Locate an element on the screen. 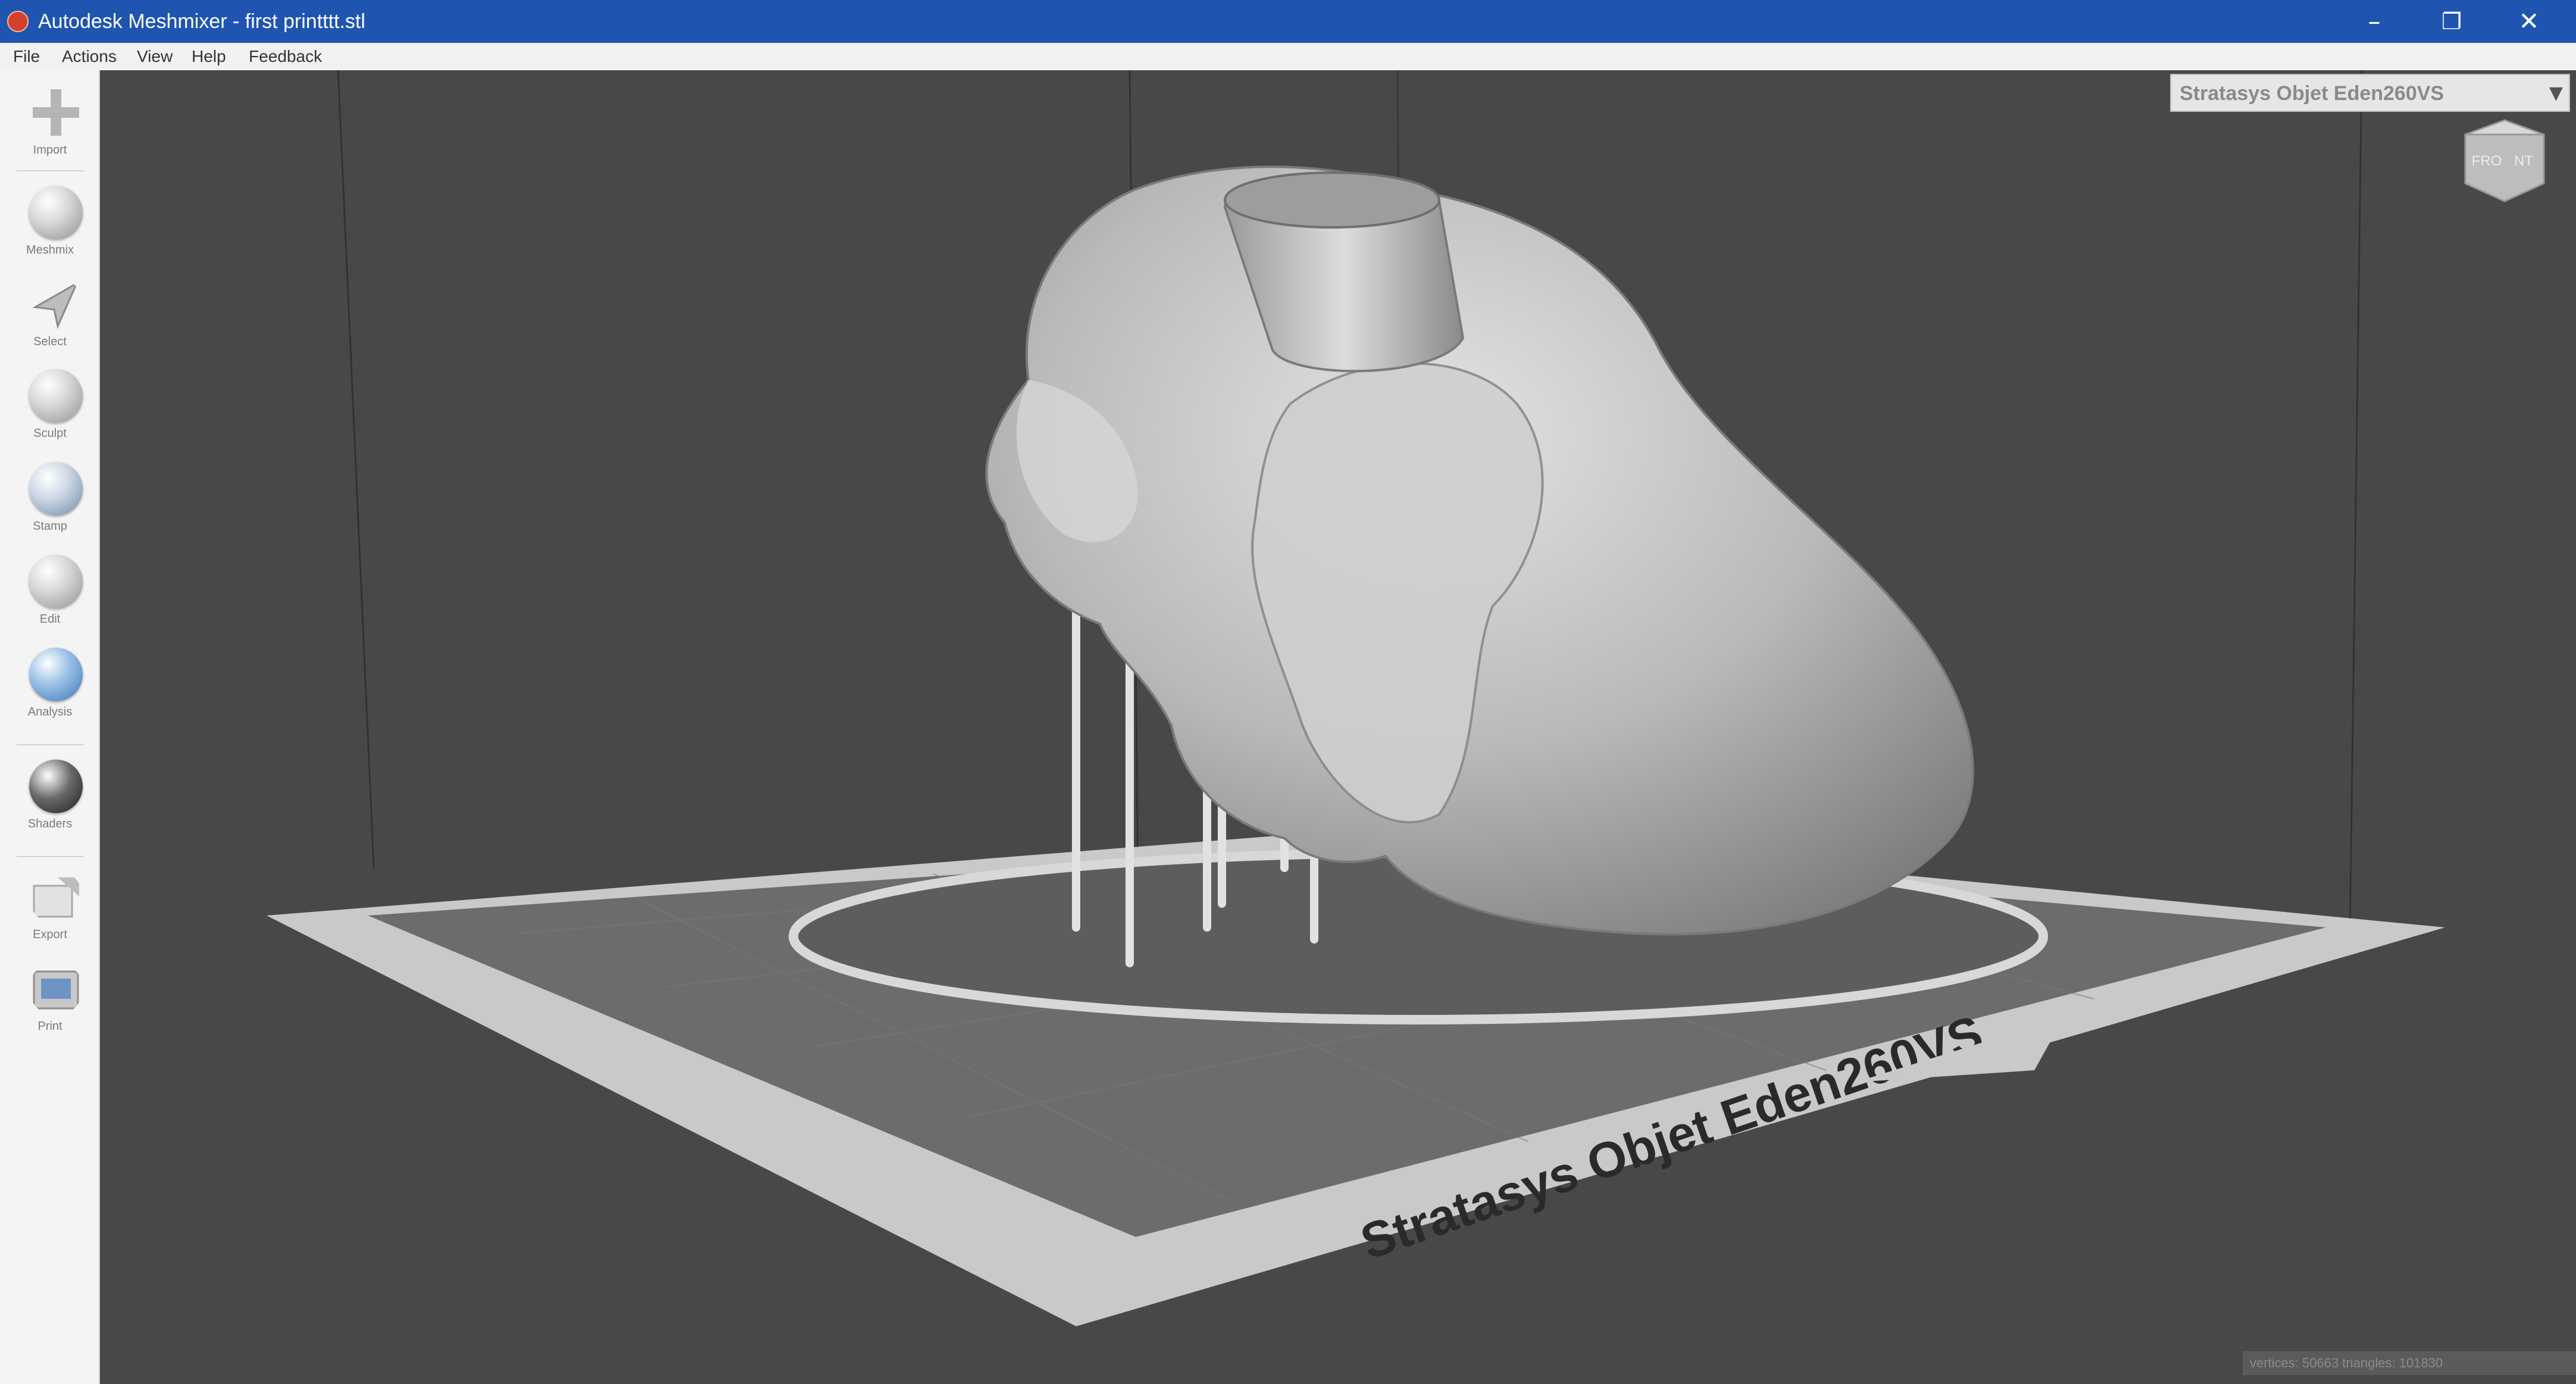  nav-cube-label-nt: NT is located at coordinates (2523, 161).